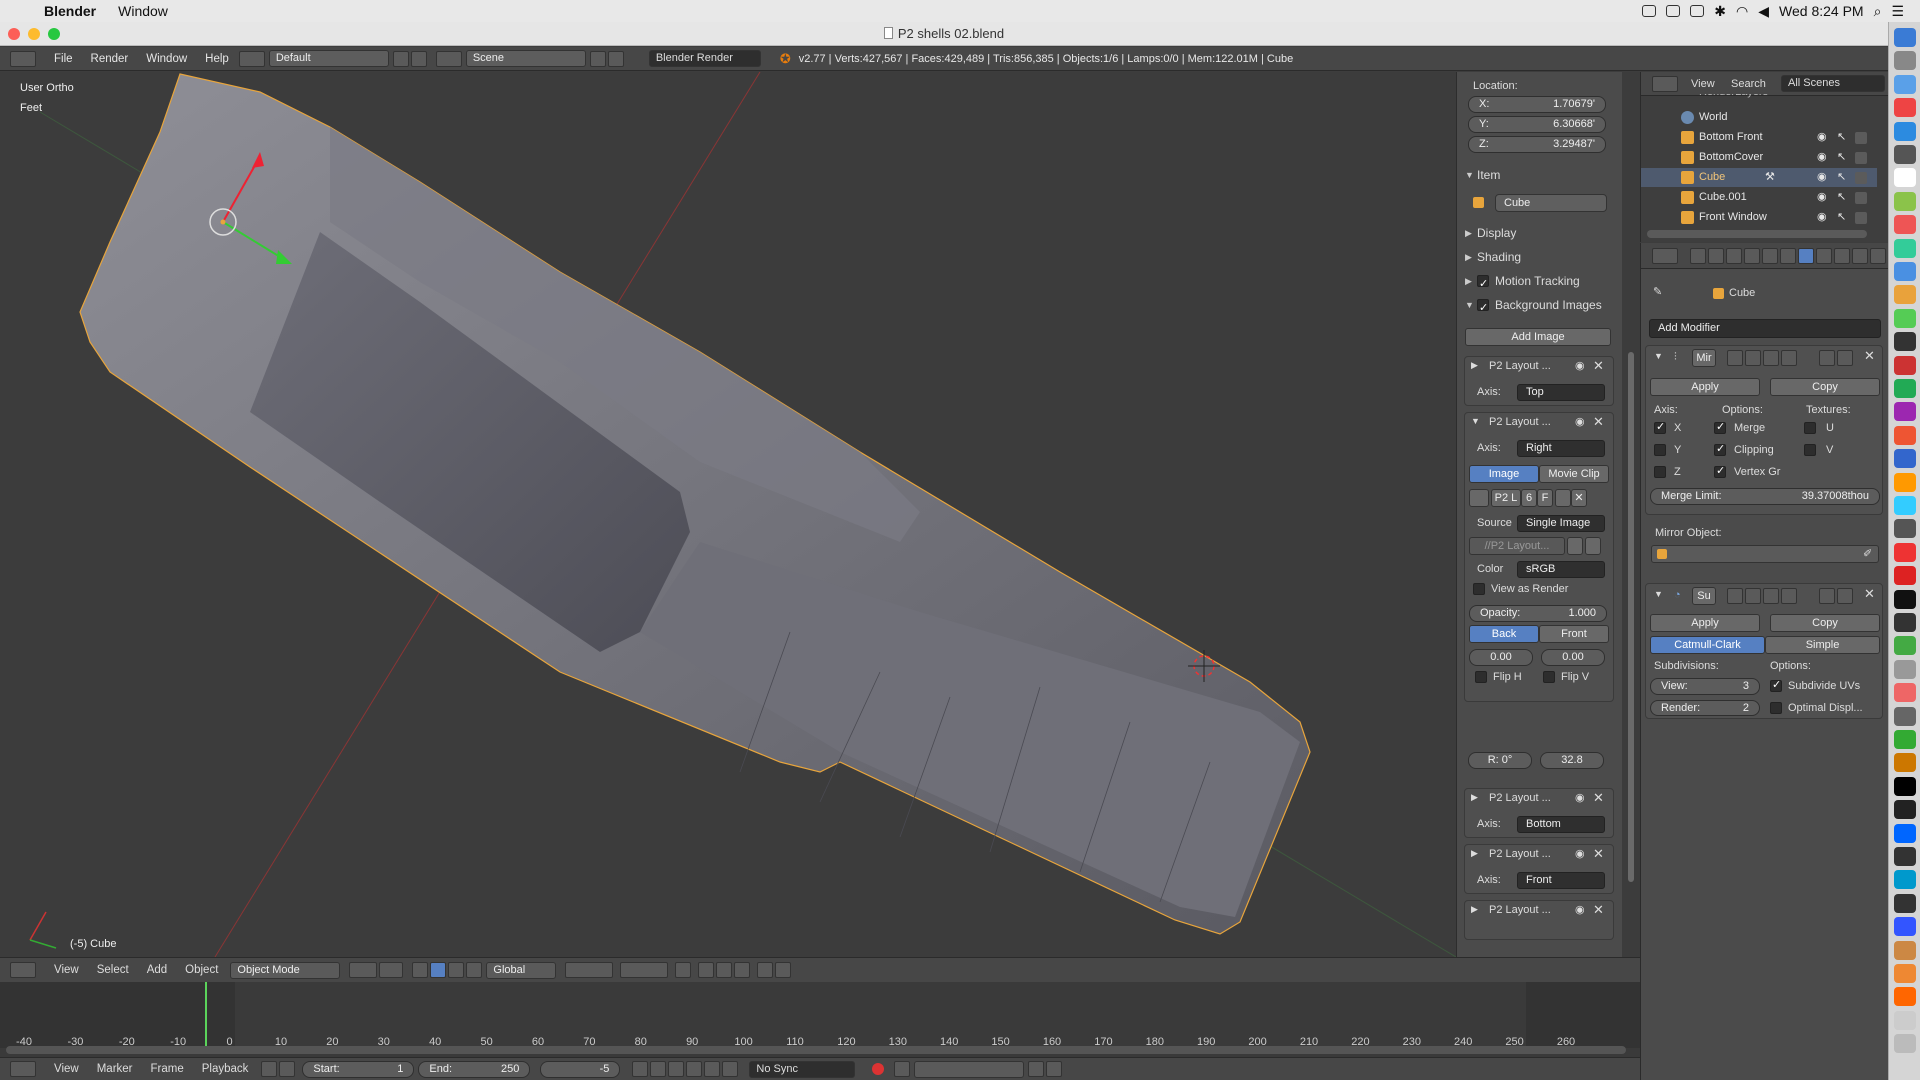 The height and width of the screenshot is (1080, 1920). What do you see at coordinates (589, 970) in the screenshot?
I see `layers-grid-icon` at bounding box center [589, 970].